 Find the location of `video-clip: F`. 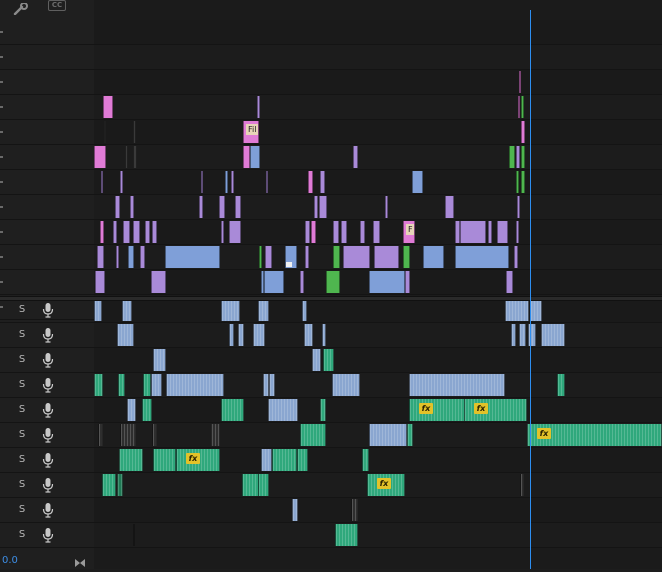

video-clip: F is located at coordinates (409, 232).